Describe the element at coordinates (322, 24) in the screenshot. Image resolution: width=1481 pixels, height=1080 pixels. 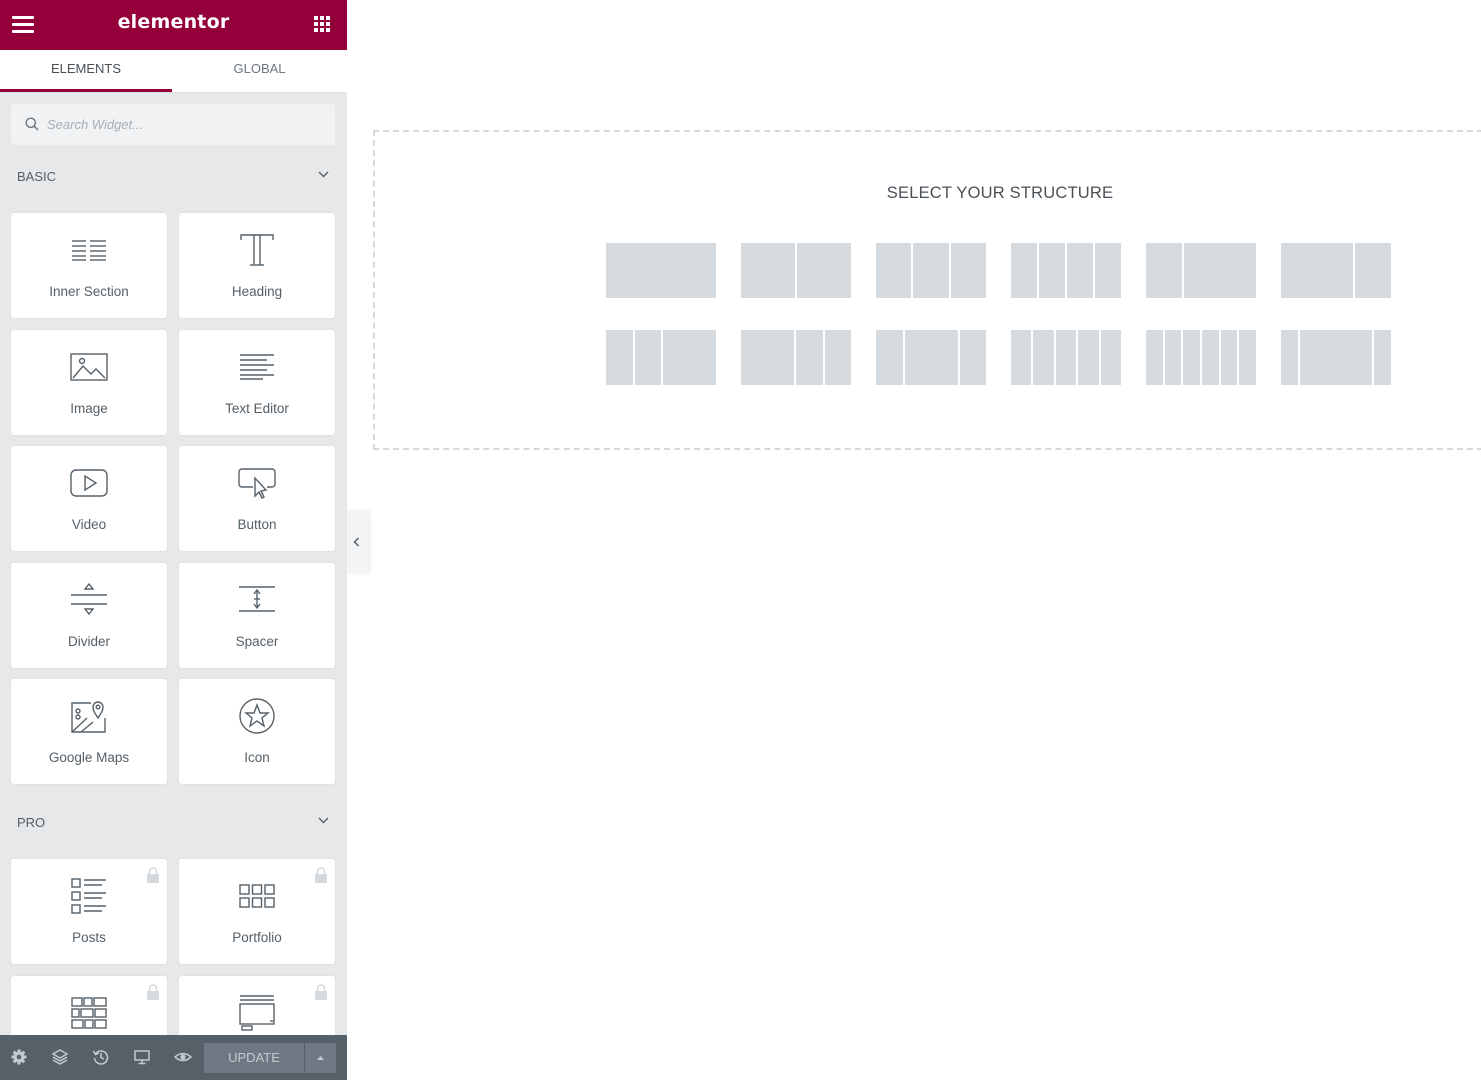
I see `widgets-grid-icon` at that location.